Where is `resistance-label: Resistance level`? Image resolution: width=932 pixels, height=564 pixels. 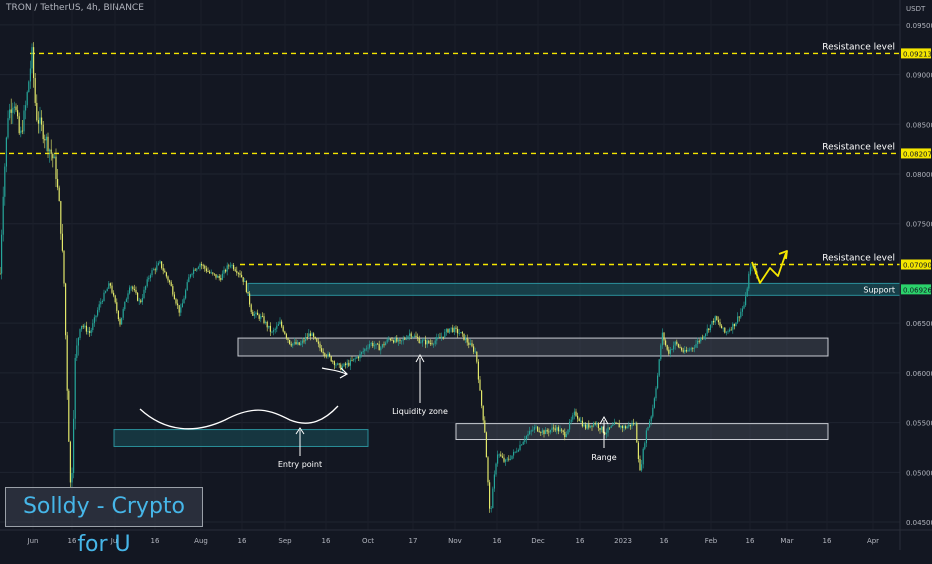 resistance-label: Resistance level is located at coordinates (858, 47).